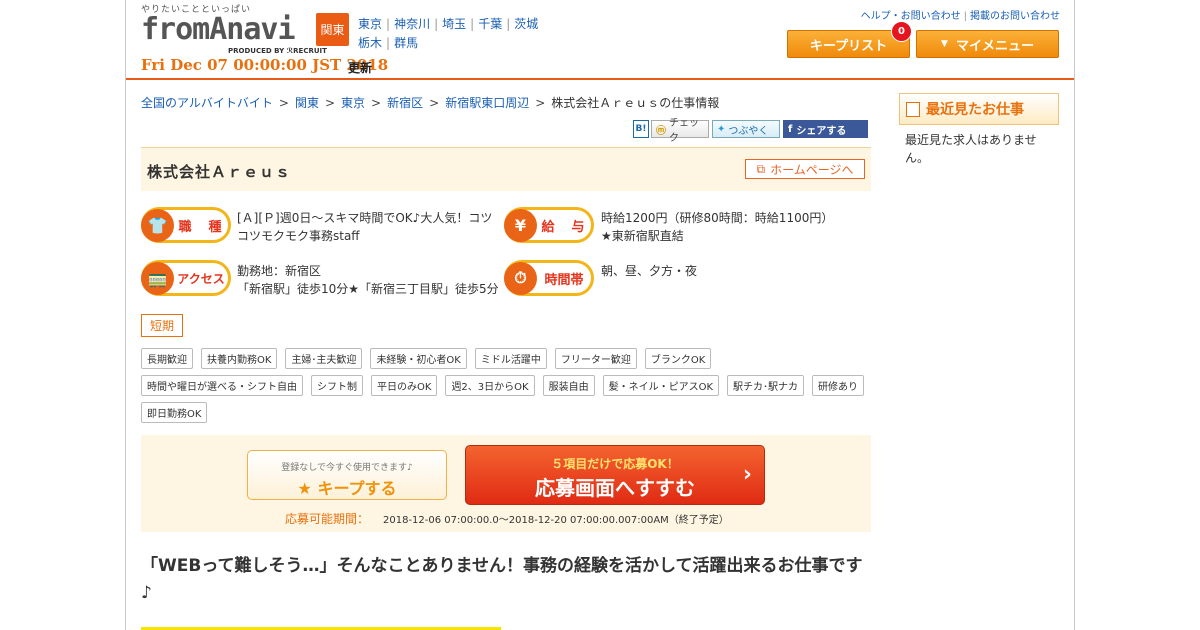  I want to click on facebook-share-button: f シェアする, so click(825, 129).